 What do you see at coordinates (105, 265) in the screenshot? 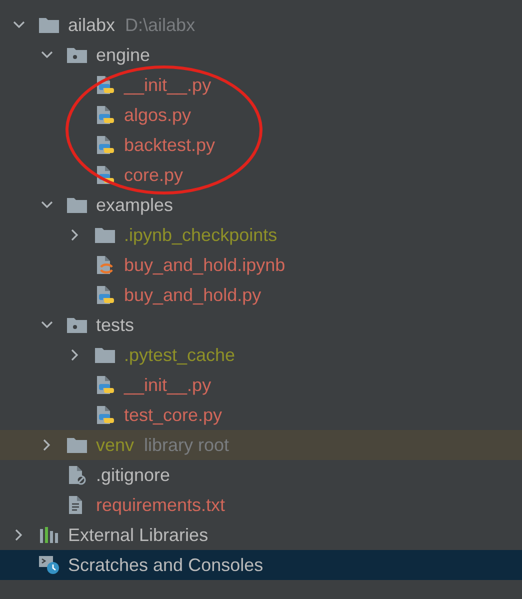
I see `notebook-file-icon` at bounding box center [105, 265].